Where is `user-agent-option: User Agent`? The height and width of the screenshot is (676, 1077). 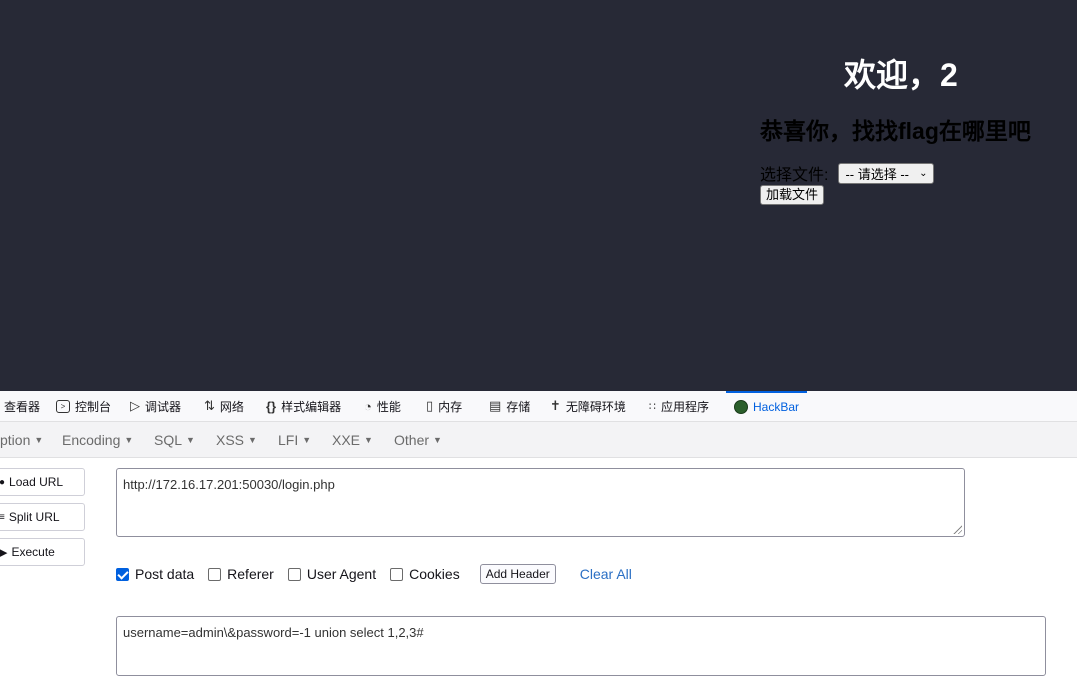 user-agent-option: User Agent is located at coordinates (332, 574).